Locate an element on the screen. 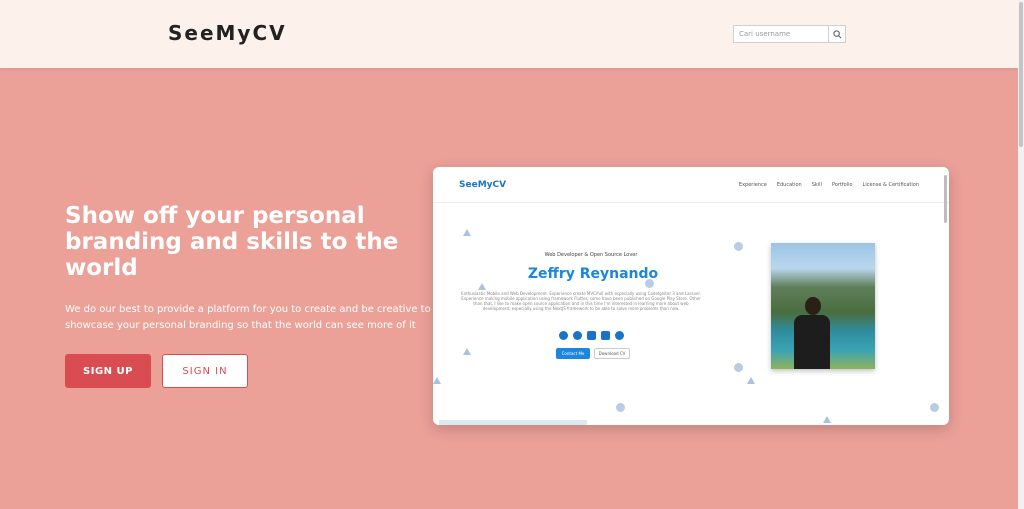 This screenshot has width=1024, height=509. search-icon is located at coordinates (836, 33).